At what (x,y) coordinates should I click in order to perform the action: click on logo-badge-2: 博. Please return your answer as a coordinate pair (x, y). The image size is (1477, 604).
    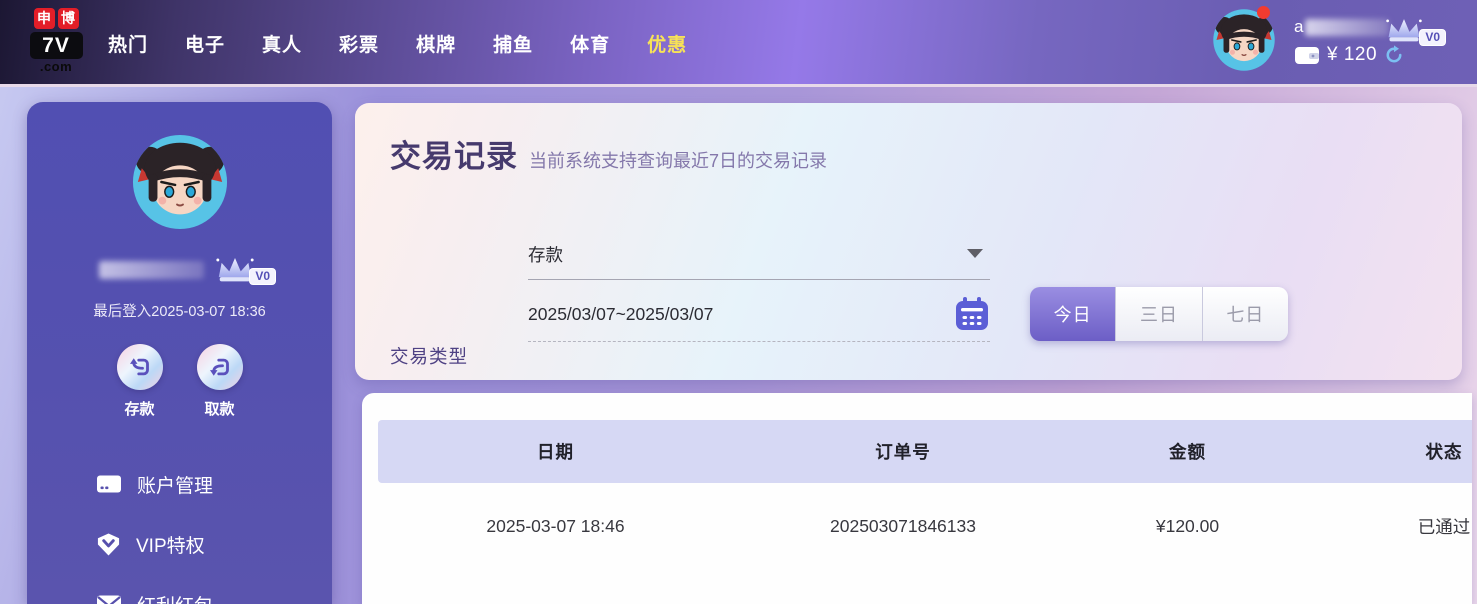
    Looking at the image, I should click on (68, 18).